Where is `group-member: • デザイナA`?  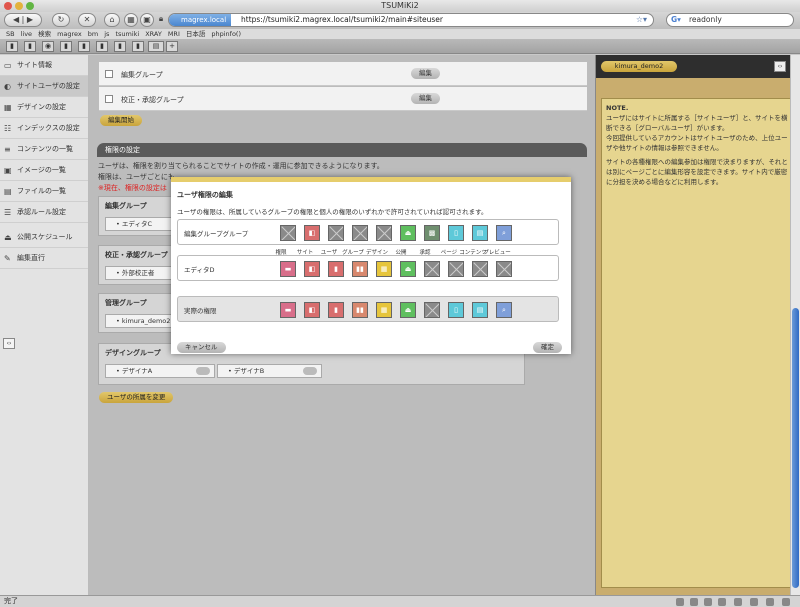 group-member: • デザイナA is located at coordinates (160, 371).